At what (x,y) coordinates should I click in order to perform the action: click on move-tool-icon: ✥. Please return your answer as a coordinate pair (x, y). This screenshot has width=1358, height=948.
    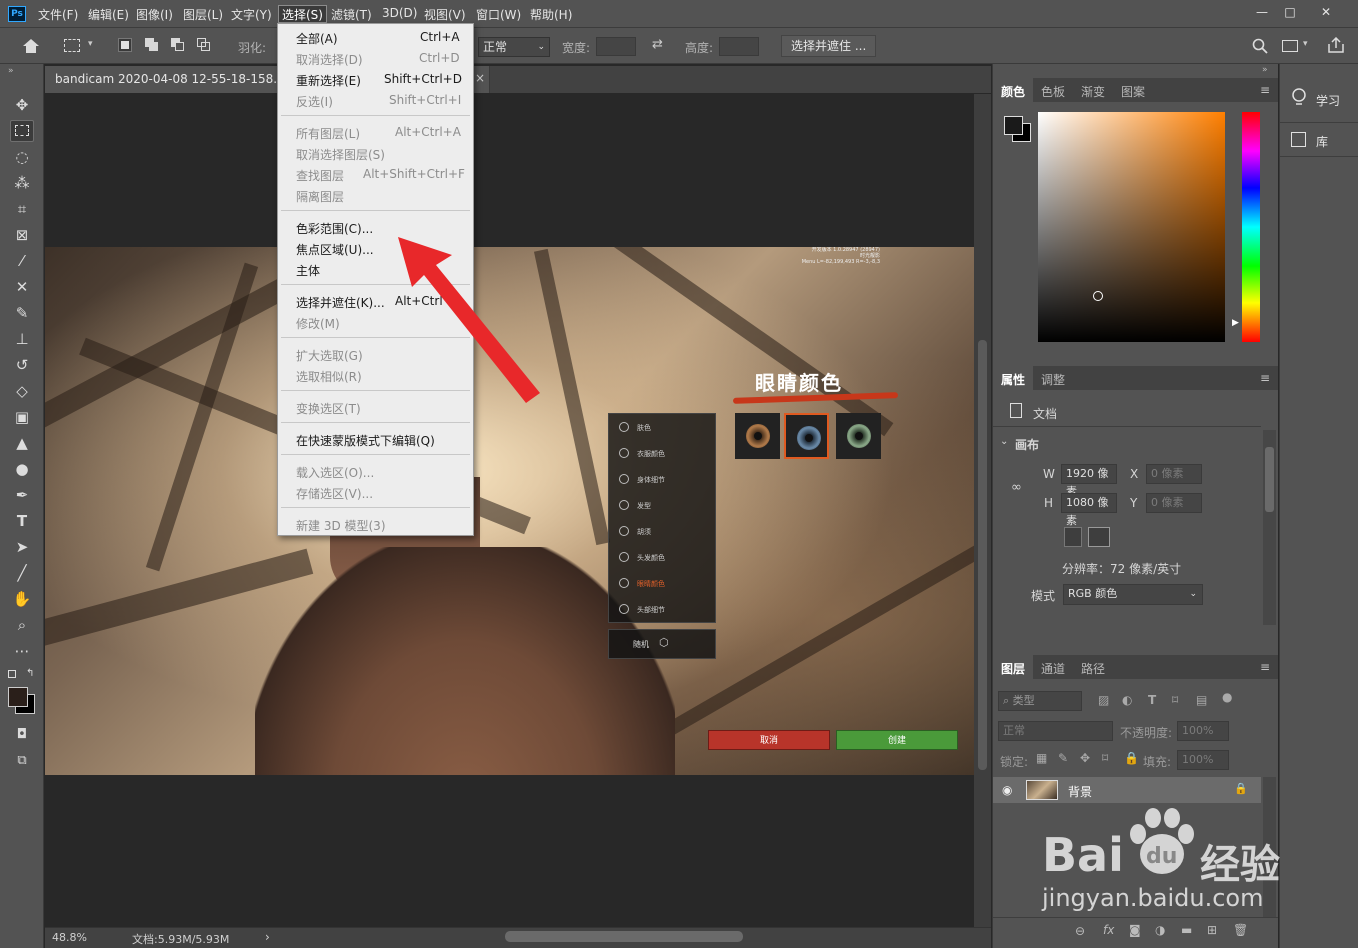
    Looking at the image, I should click on (22, 105).